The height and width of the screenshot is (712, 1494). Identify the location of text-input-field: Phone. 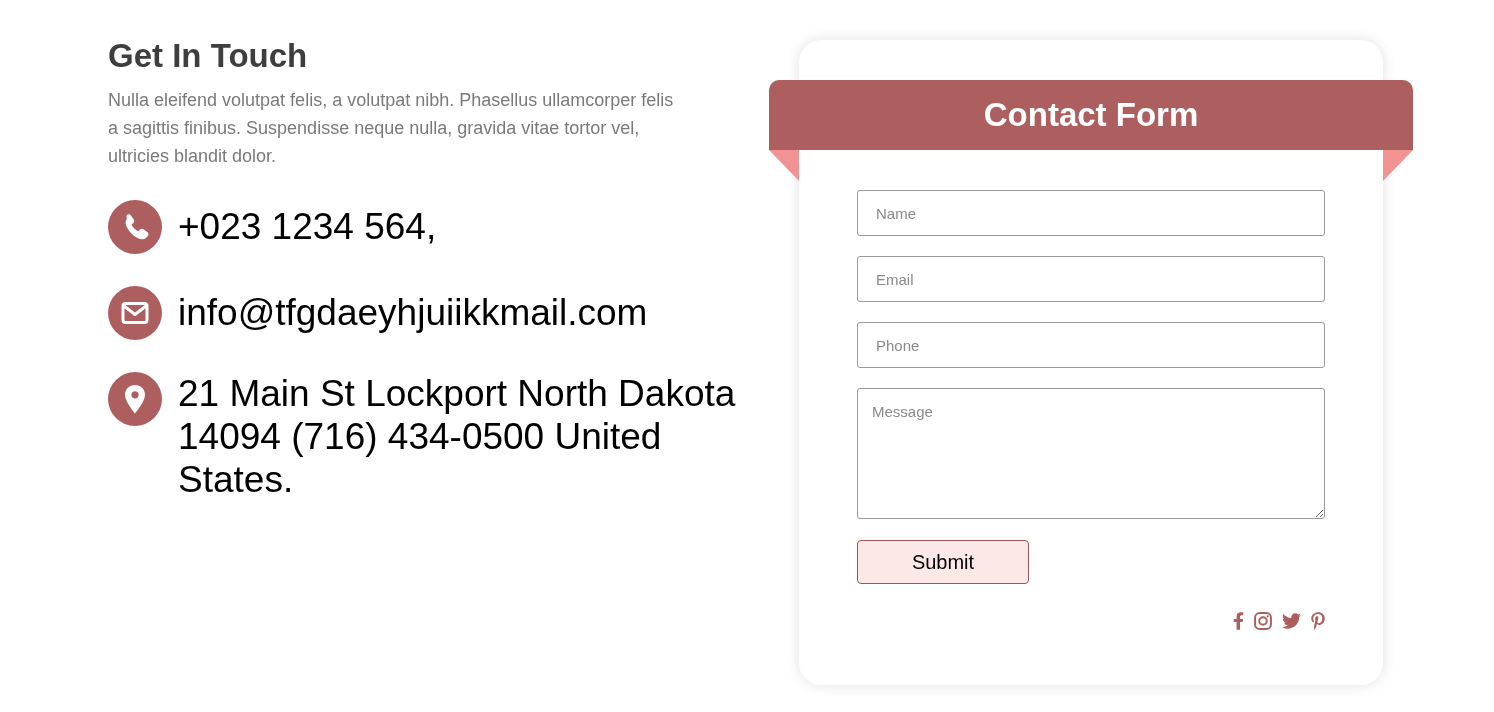
(1091, 345).